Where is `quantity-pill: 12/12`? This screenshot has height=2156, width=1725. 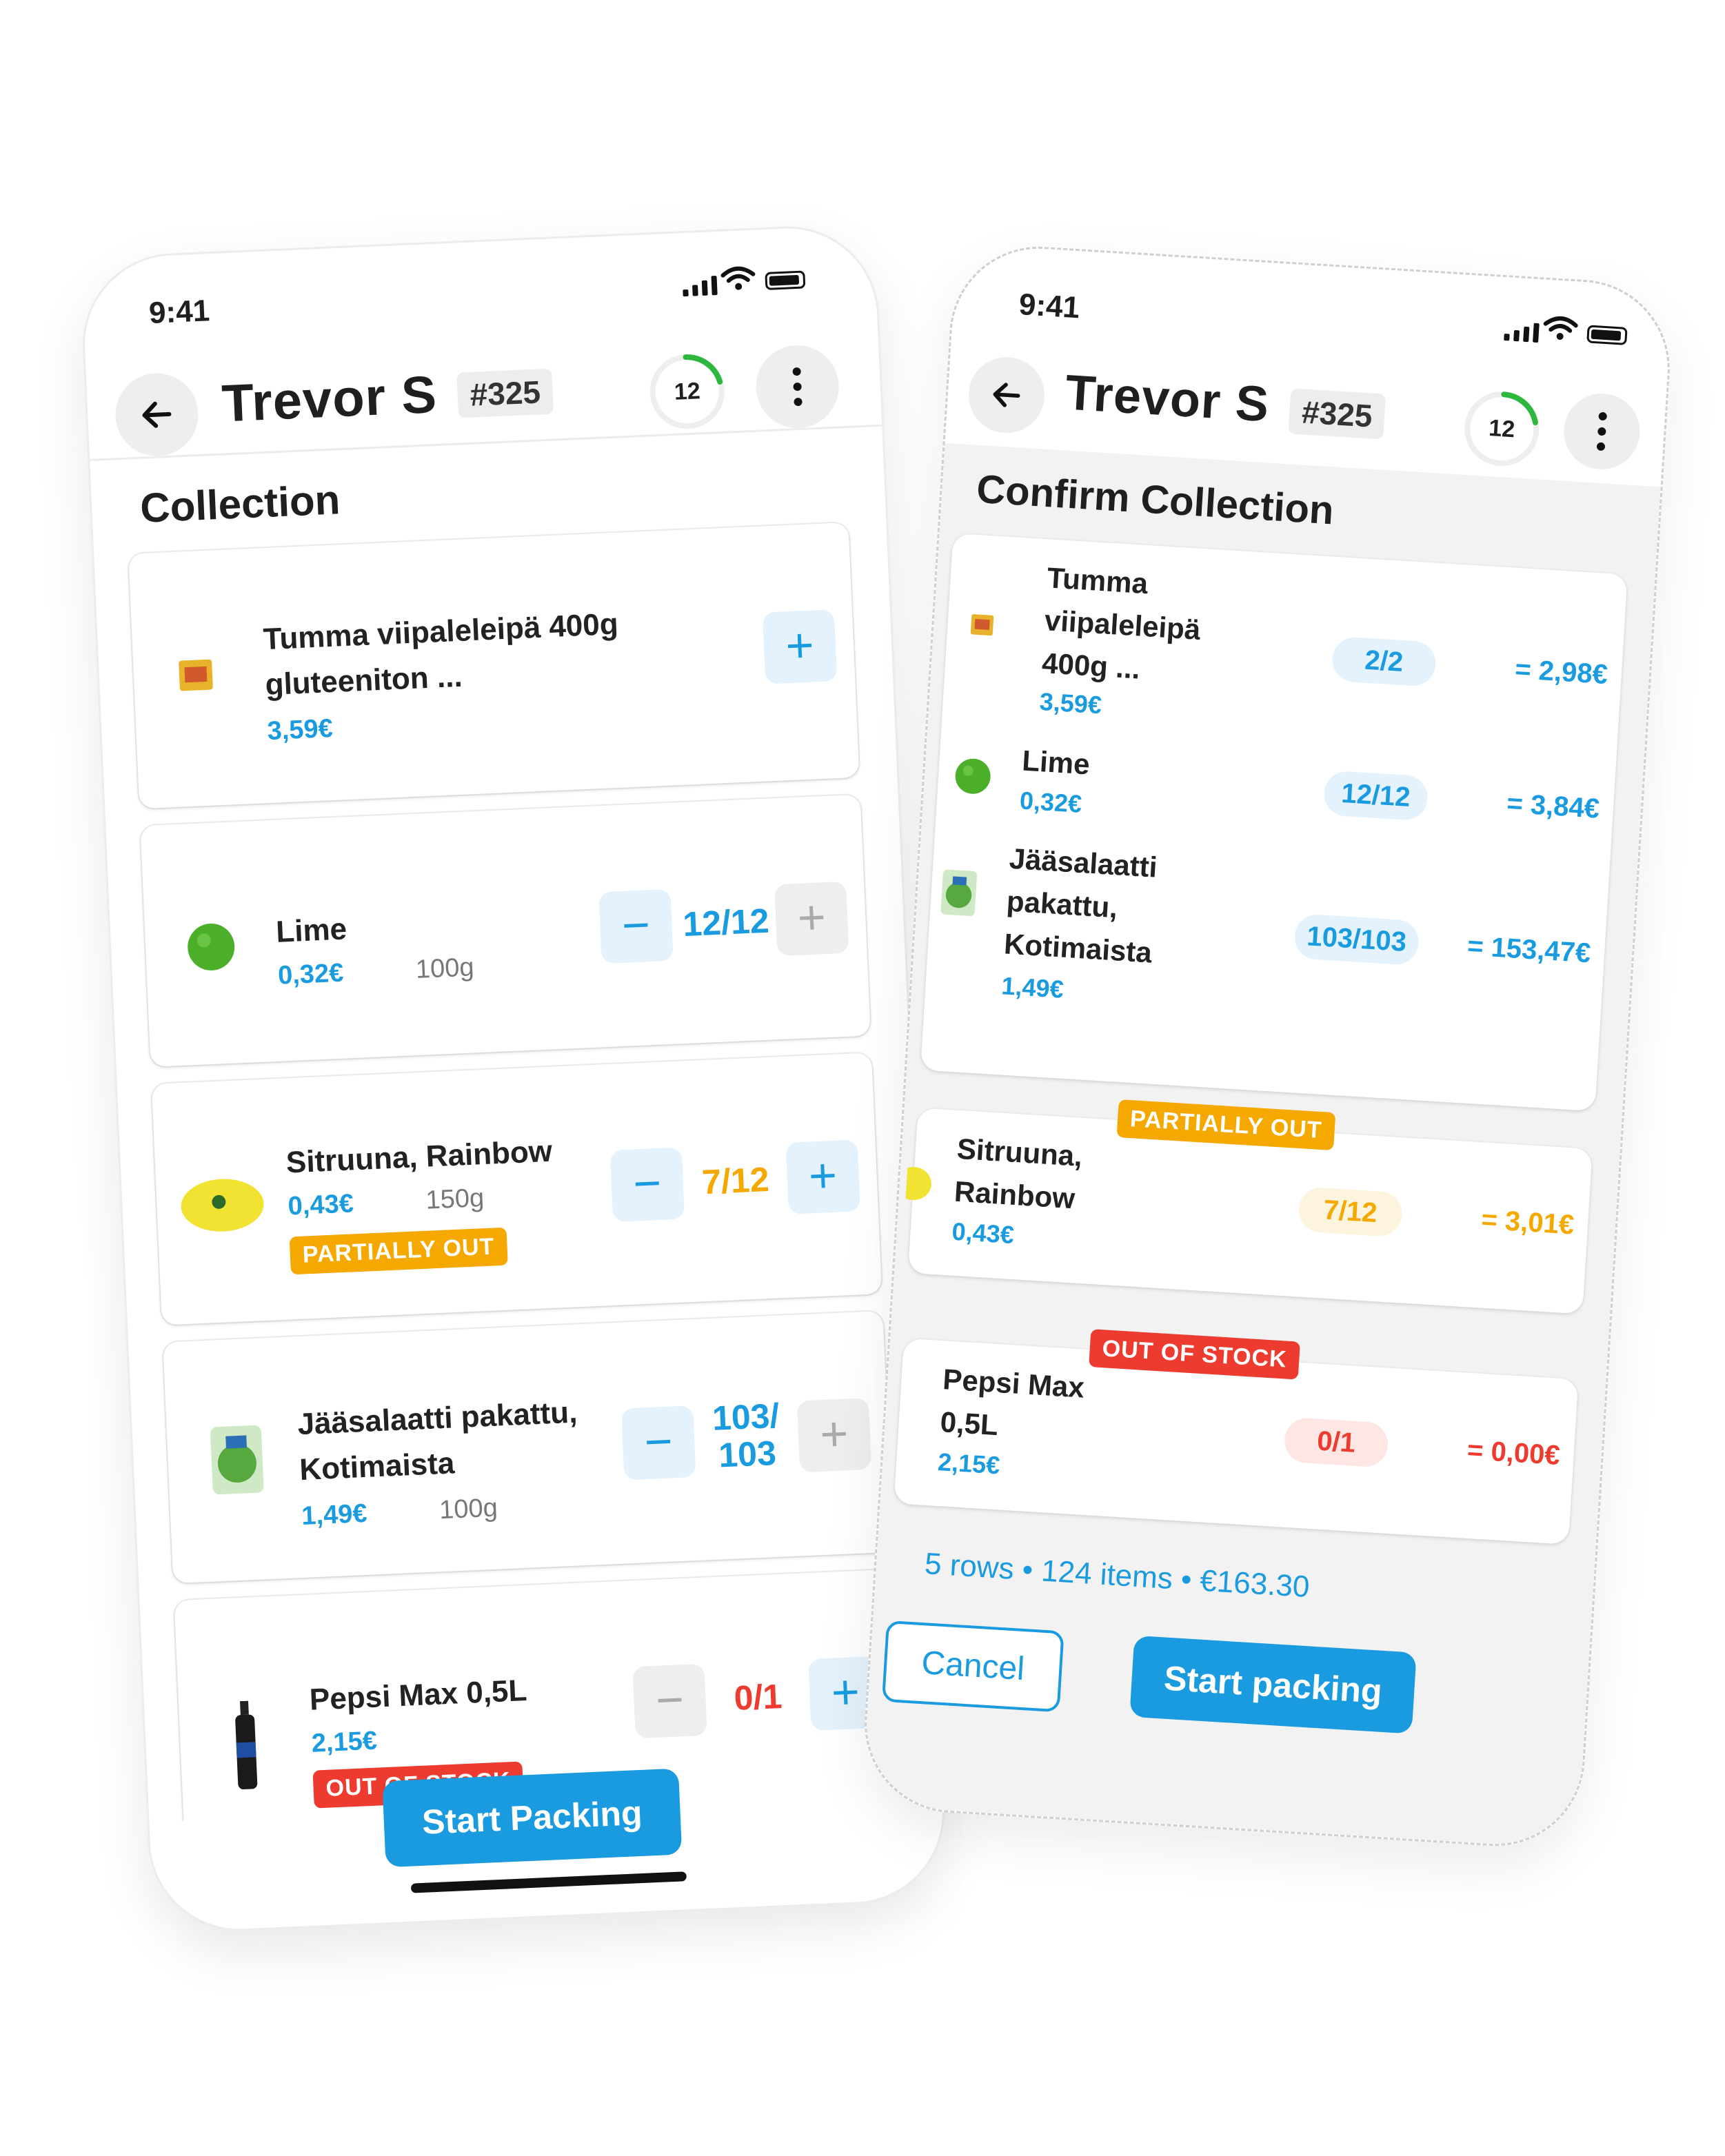 quantity-pill: 12/12 is located at coordinates (1375, 796).